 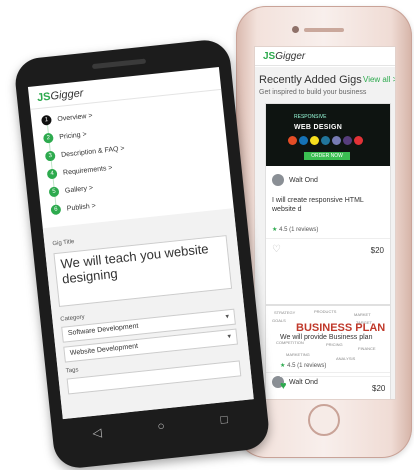 I want to click on step-publish: 6 Publish >, so click(x=73, y=208).